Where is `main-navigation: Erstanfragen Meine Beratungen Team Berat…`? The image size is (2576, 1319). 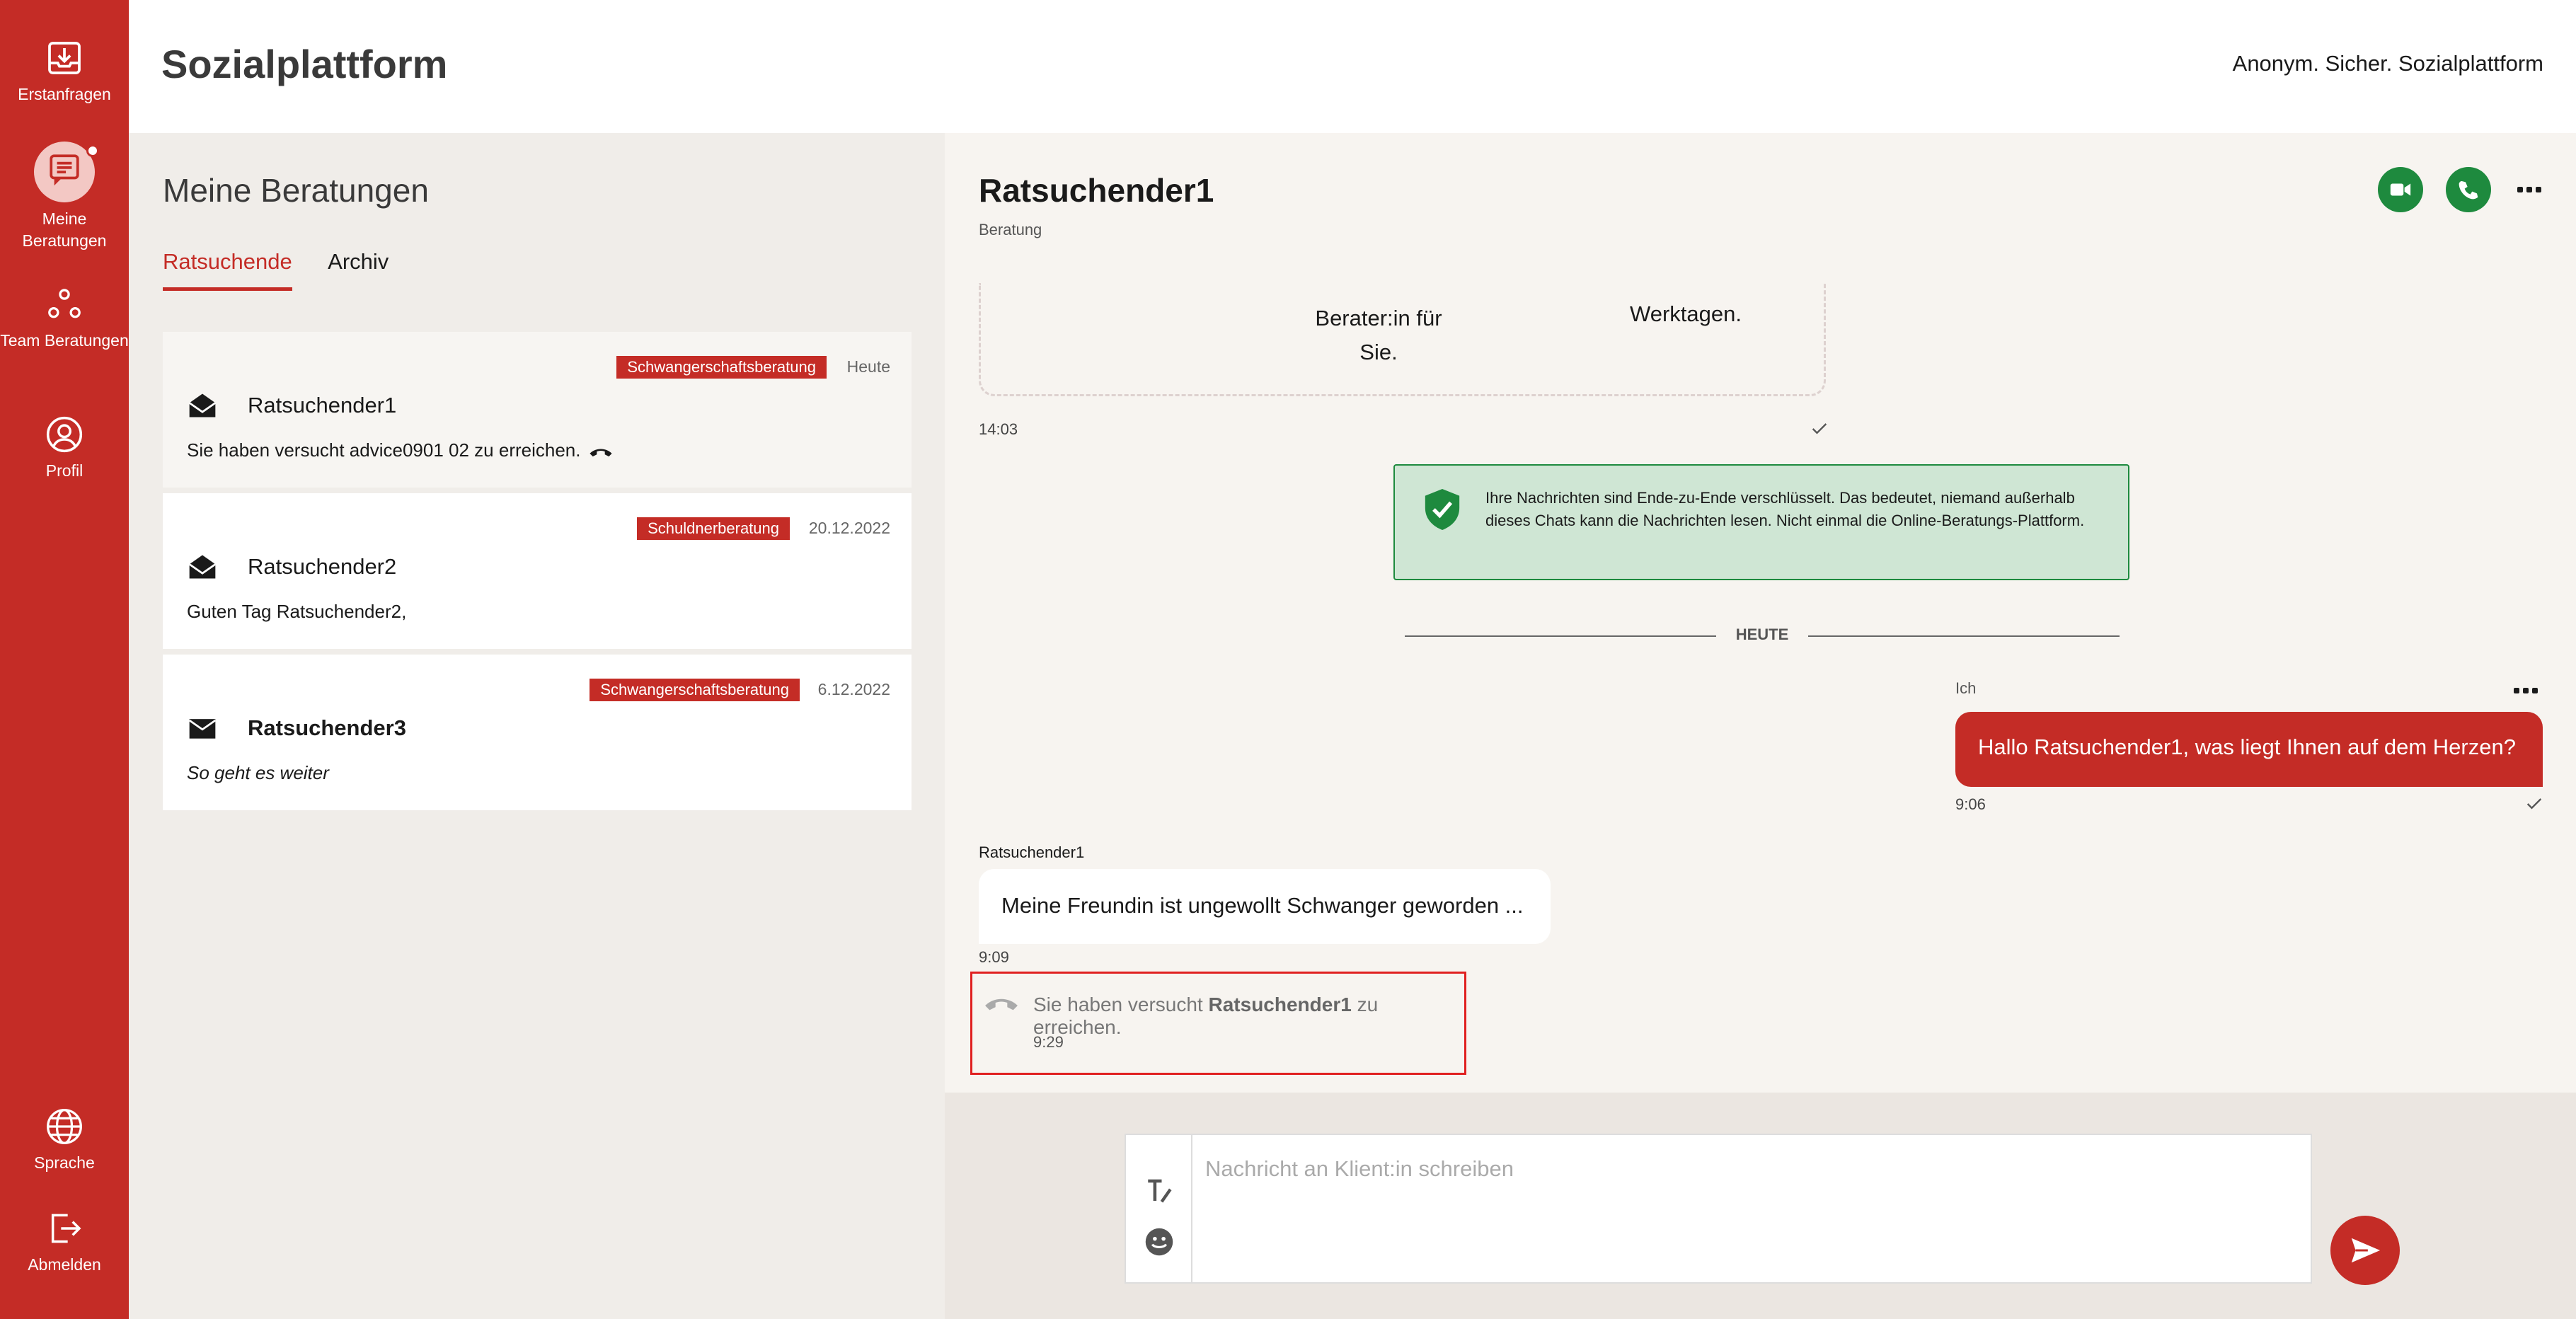 main-navigation: Erstanfragen Meine Beratungen Team Berat… is located at coordinates (65, 659).